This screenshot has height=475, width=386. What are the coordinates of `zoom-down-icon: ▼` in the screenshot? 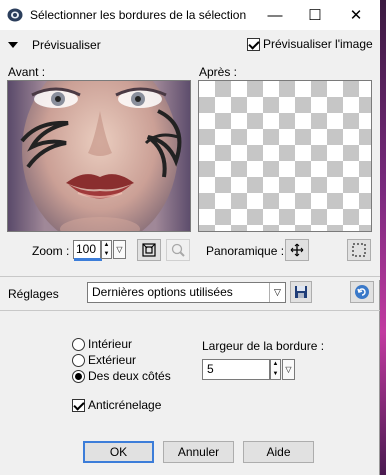 It's located at (106, 254).